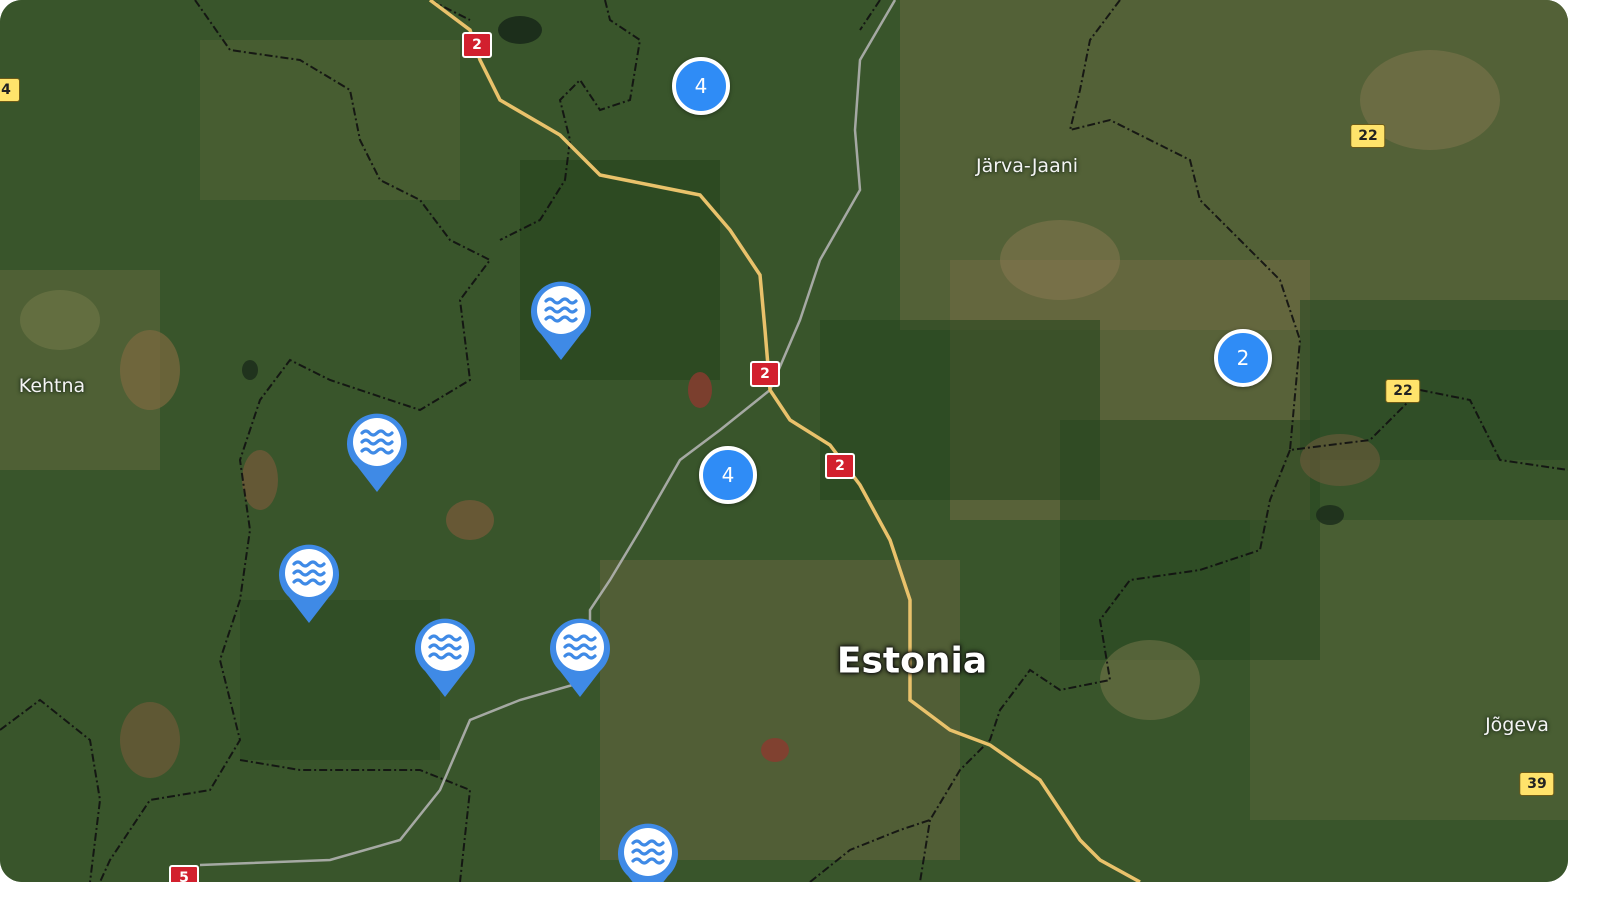 This screenshot has width=1600, height=900. I want to click on regional-road-shield: 4, so click(10, 90).